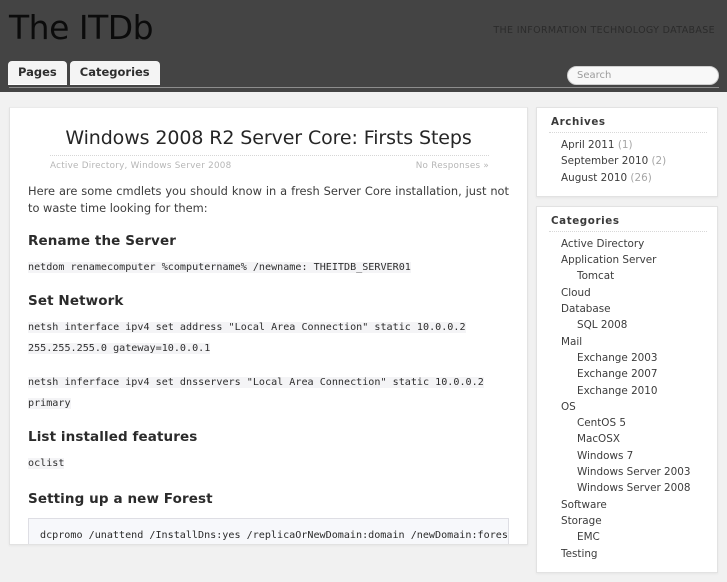  I want to click on list-item: Storage, so click(627, 521).